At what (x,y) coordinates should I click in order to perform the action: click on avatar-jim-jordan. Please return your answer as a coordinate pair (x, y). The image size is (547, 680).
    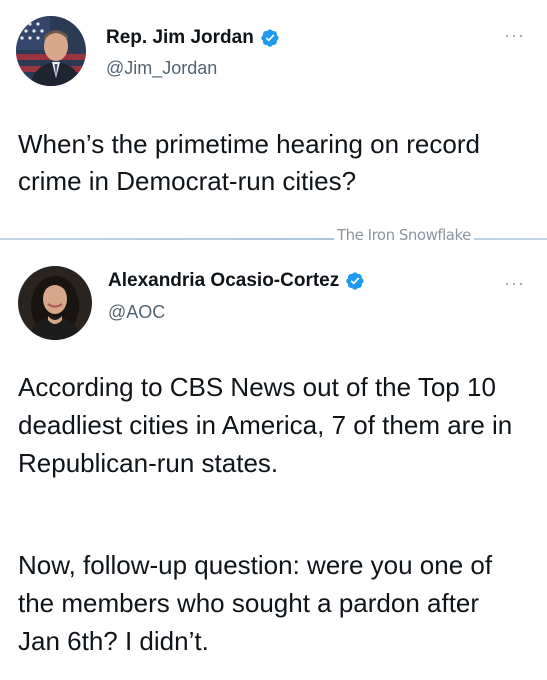
    Looking at the image, I should click on (51, 51).